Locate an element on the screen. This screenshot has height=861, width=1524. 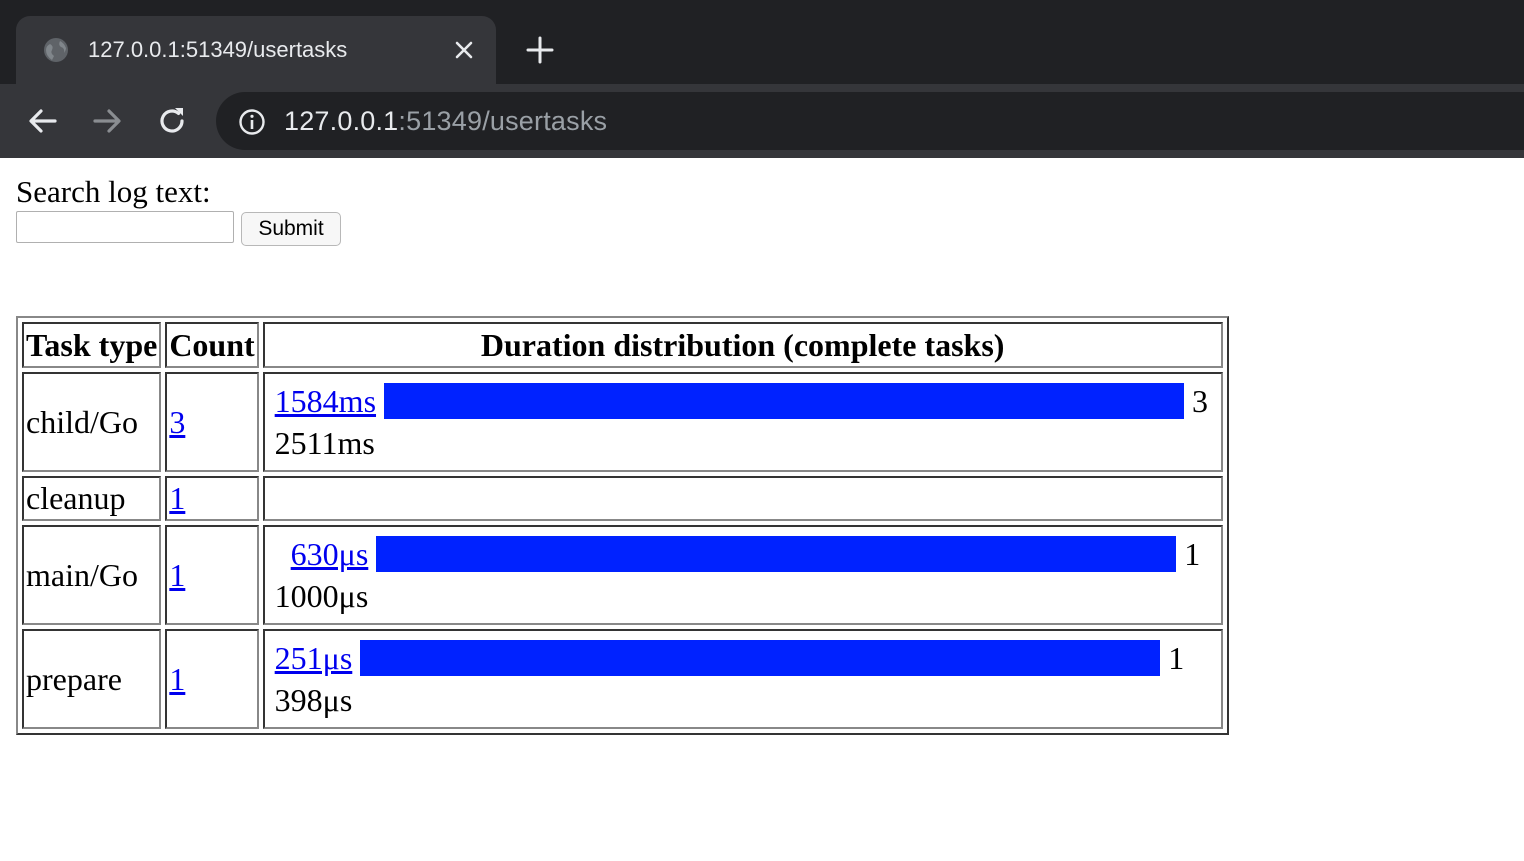
table-row: main/Go 1 630μs 1 1000μs is located at coordinates (622, 575).